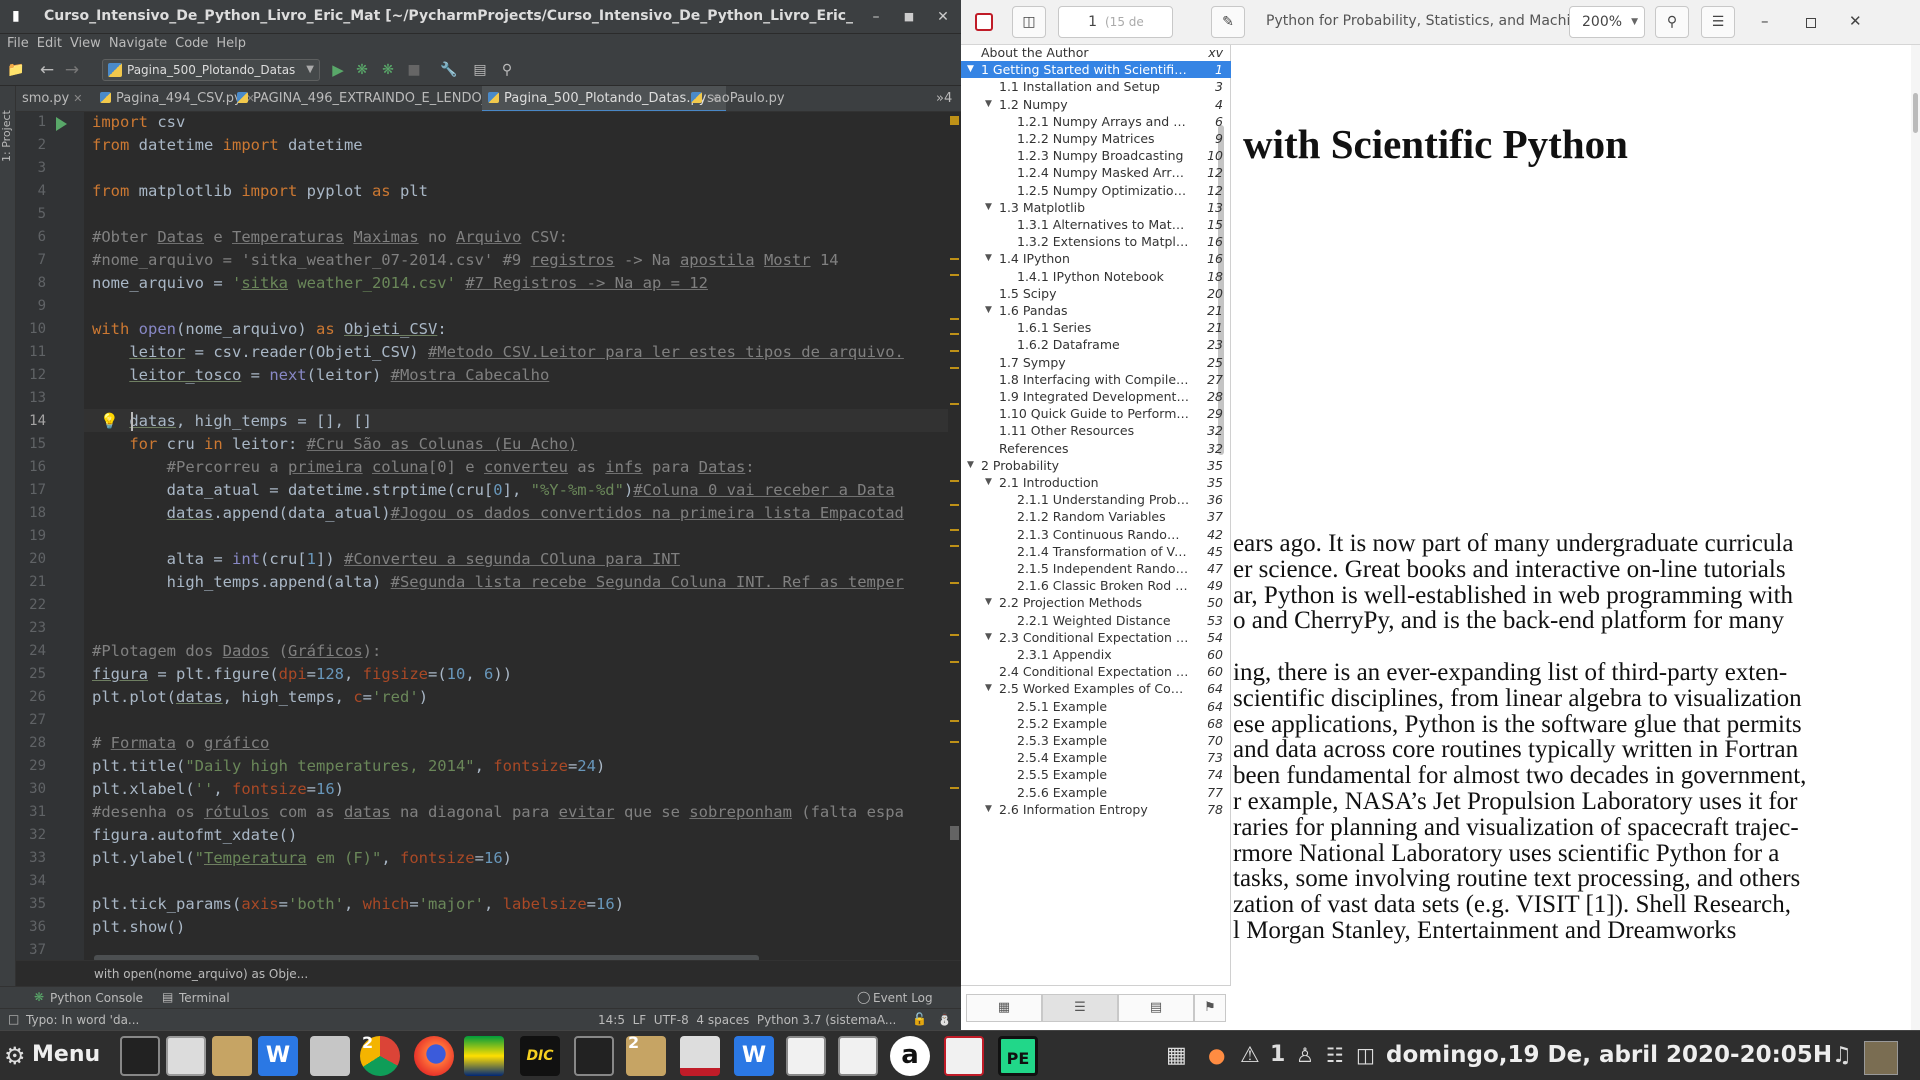 This screenshot has width=1920, height=1080. I want to click on menu-help: Help, so click(231, 44).